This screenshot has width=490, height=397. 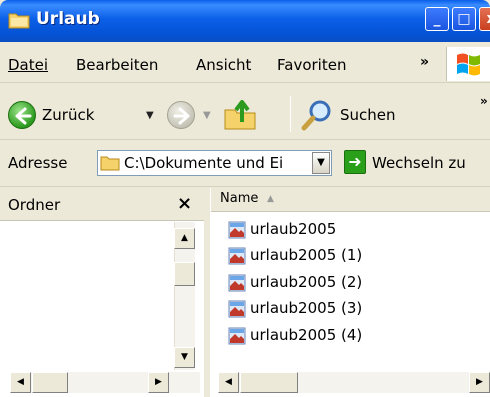 What do you see at coordinates (38, 163) in the screenshot?
I see `address-label: Adresse` at bounding box center [38, 163].